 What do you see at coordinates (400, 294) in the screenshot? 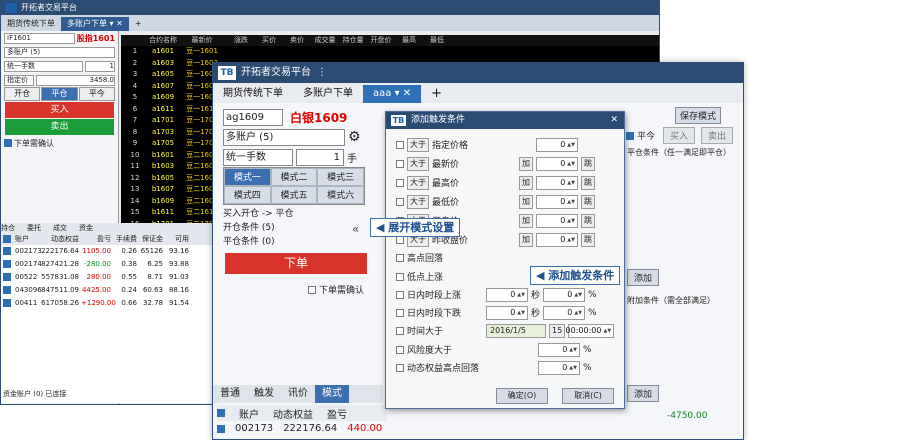
I see `intra-rise-checkbox` at bounding box center [400, 294].